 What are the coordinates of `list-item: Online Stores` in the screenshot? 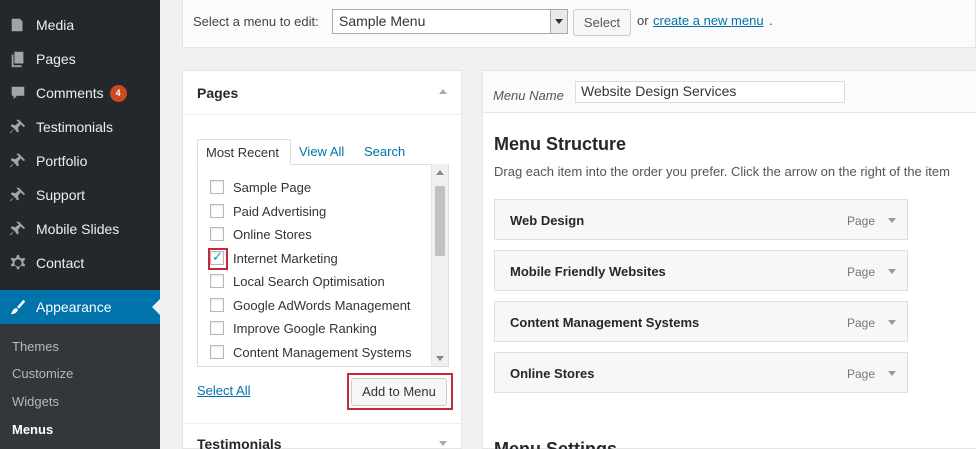 It's located at (261, 234).